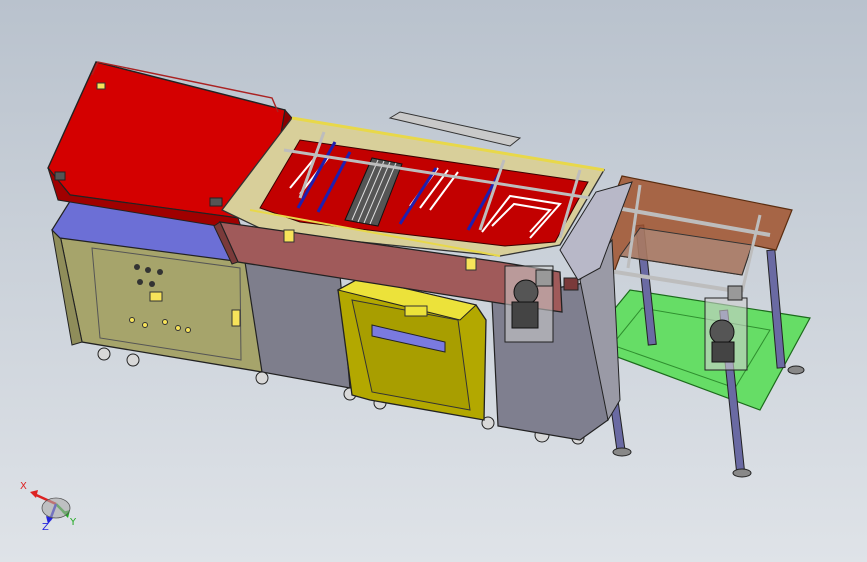 The width and height of the screenshot is (867, 562). I want to click on drive-motor-center, so click(529, 304).